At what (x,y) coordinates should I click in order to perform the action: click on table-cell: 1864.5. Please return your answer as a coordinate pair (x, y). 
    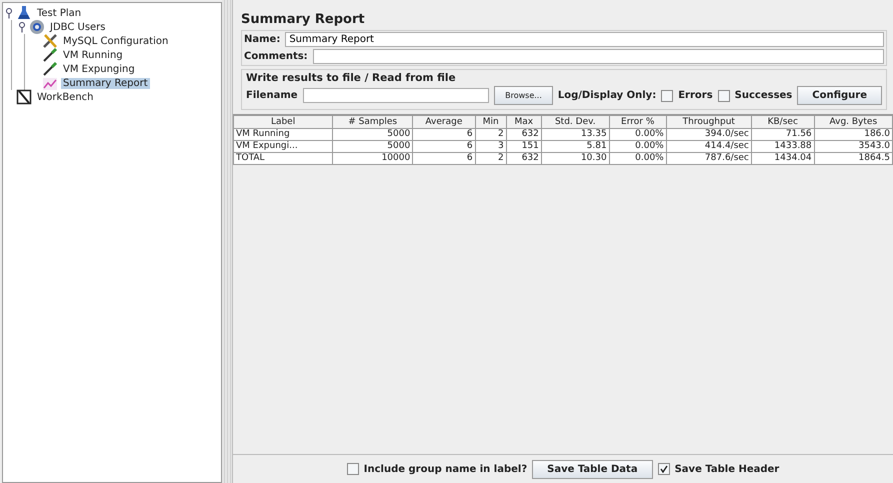
    Looking at the image, I should click on (853, 158).